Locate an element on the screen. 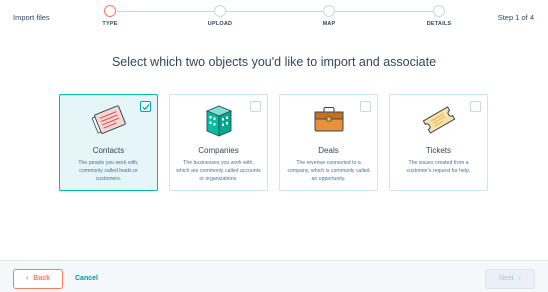 Image resolution: width=548 pixels, height=292 pixels. page-title: Import files is located at coordinates (31, 17).